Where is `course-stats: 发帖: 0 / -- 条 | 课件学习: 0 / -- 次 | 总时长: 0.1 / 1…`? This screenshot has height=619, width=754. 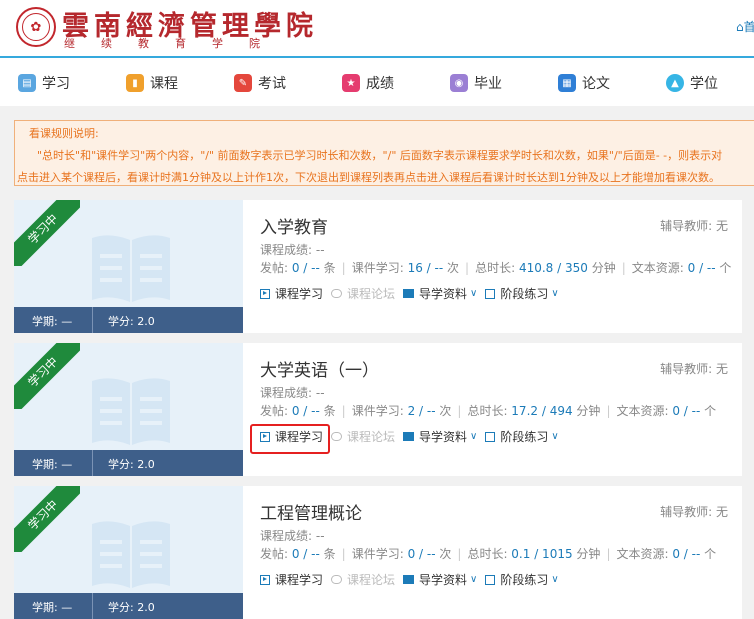 course-stats: 发帖: 0 / -- 条 | 课件学习: 0 / -- 次 | 总时长: 0.1 / 1… is located at coordinates (488, 554).